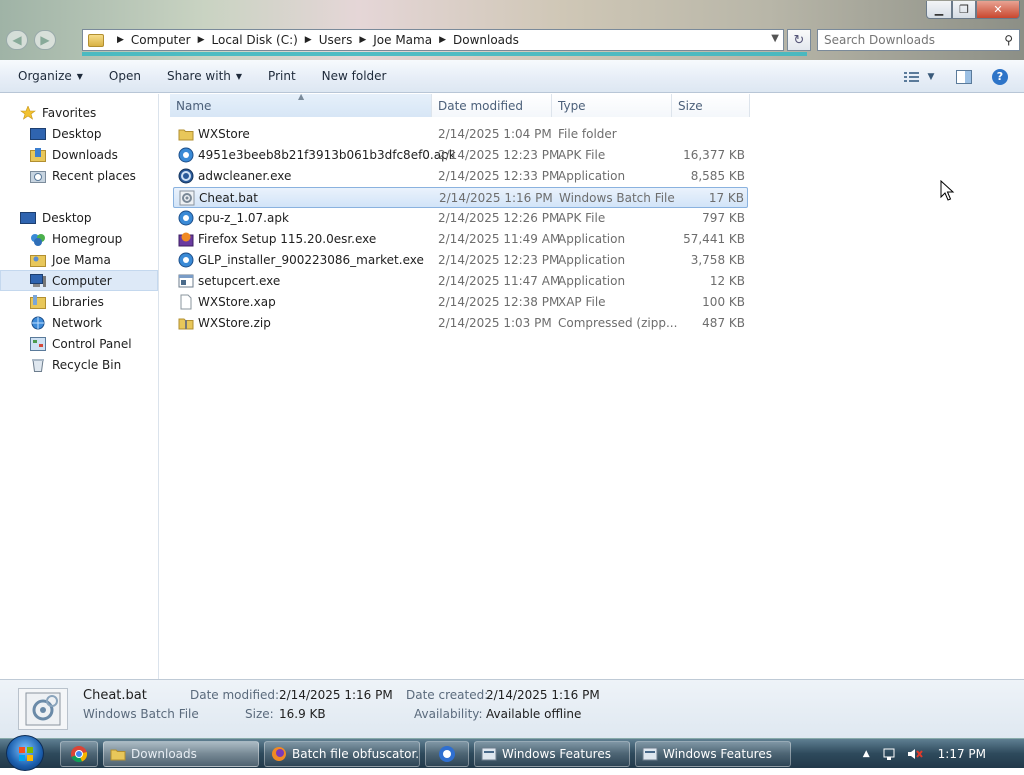 The width and height of the screenshot is (1024, 775). What do you see at coordinates (543, 695) in the screenshot?
I see `details-date-created: 2/14/2025 1:16 PM` at bounding box center [543, 695].